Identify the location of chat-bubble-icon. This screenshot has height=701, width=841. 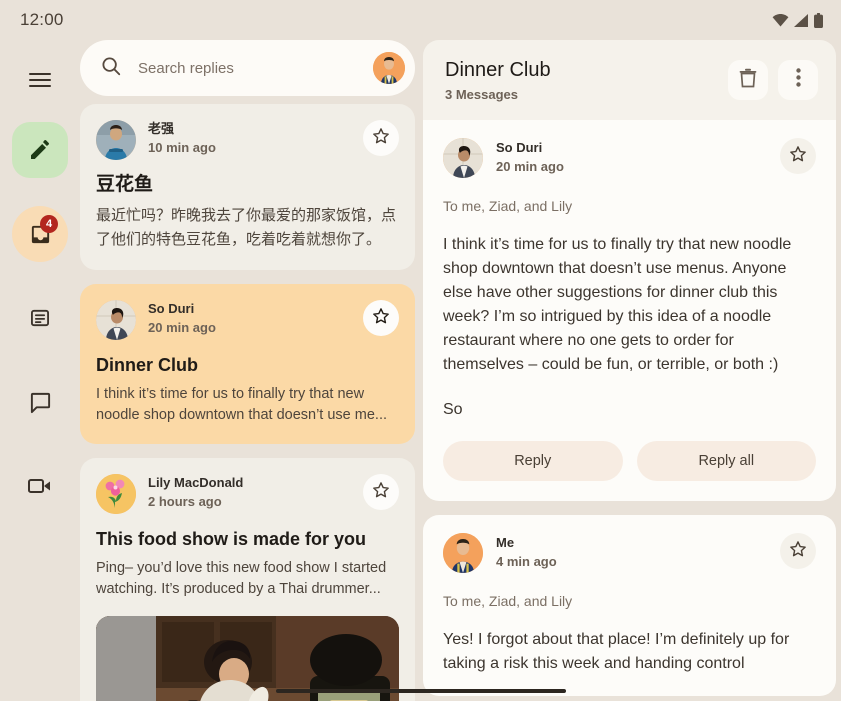
(40, 402).